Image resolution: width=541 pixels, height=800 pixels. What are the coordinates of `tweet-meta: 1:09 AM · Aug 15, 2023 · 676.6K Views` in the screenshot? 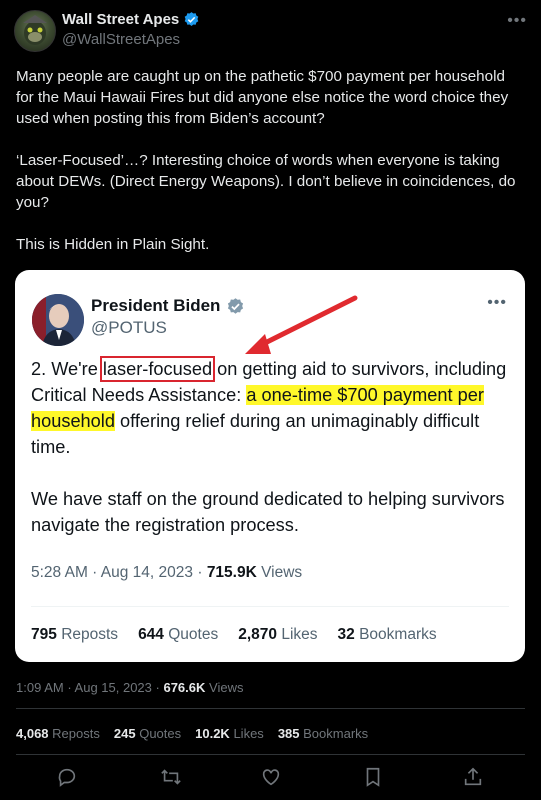 It's located at (130, 687).